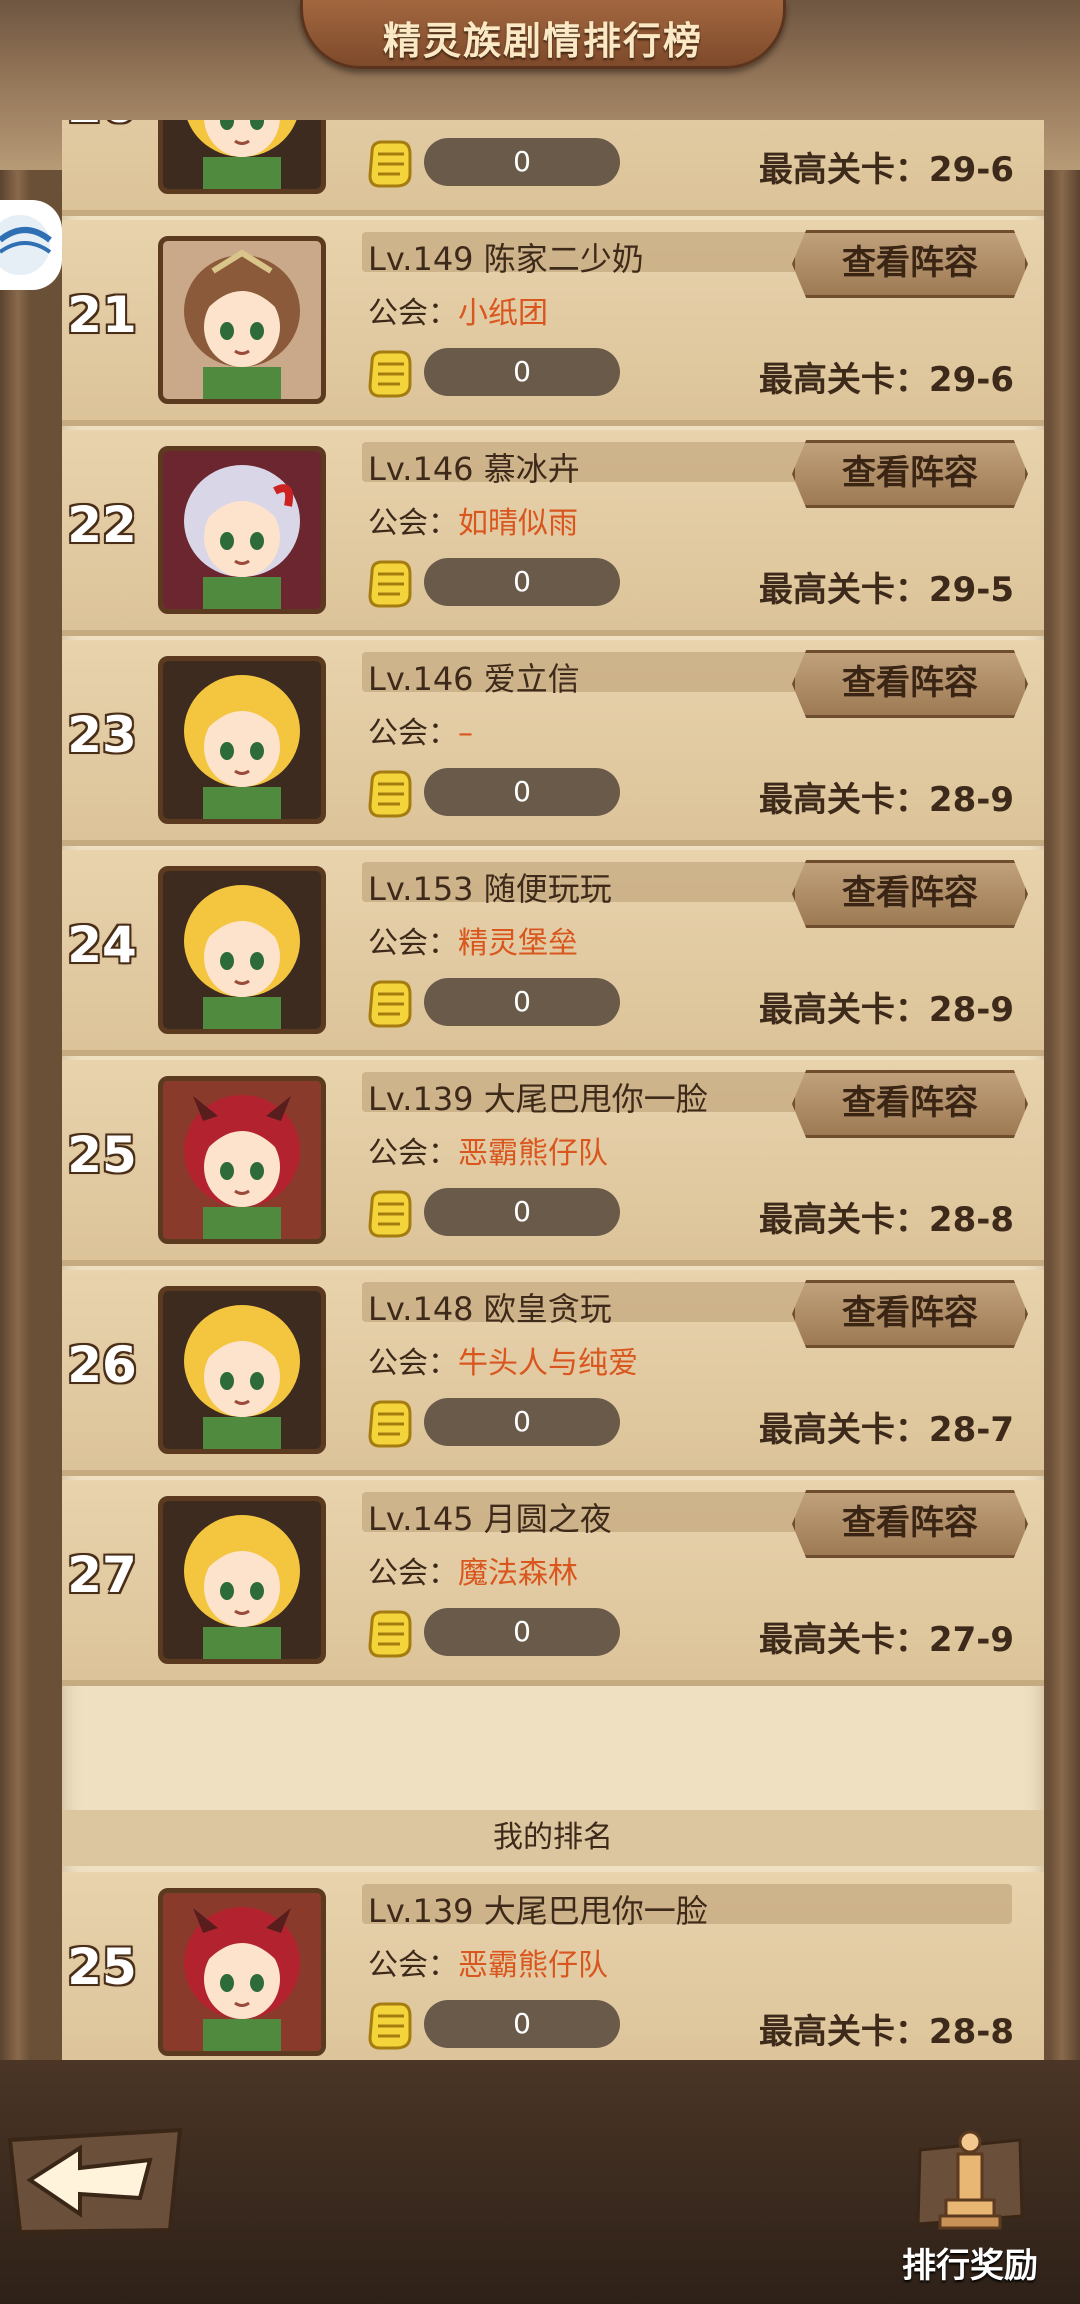 Image resolution: width=1080 pixels, height=2304 pixels. I want to click on ranking-row: 20 公会：王者荣耀 0 最高关卡：29-6, so click(553, 168).